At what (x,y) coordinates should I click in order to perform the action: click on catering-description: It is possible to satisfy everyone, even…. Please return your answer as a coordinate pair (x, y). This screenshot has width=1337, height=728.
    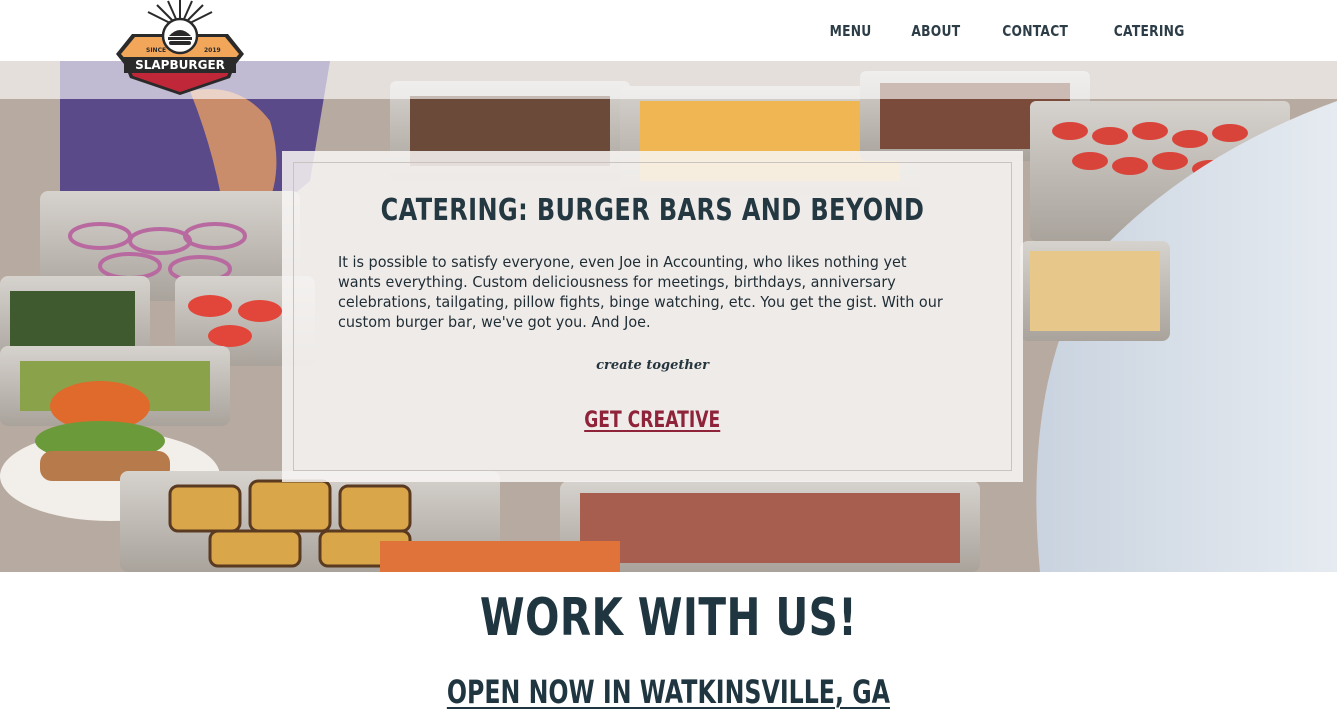
    Looking at the image, I should click on (640, 292).